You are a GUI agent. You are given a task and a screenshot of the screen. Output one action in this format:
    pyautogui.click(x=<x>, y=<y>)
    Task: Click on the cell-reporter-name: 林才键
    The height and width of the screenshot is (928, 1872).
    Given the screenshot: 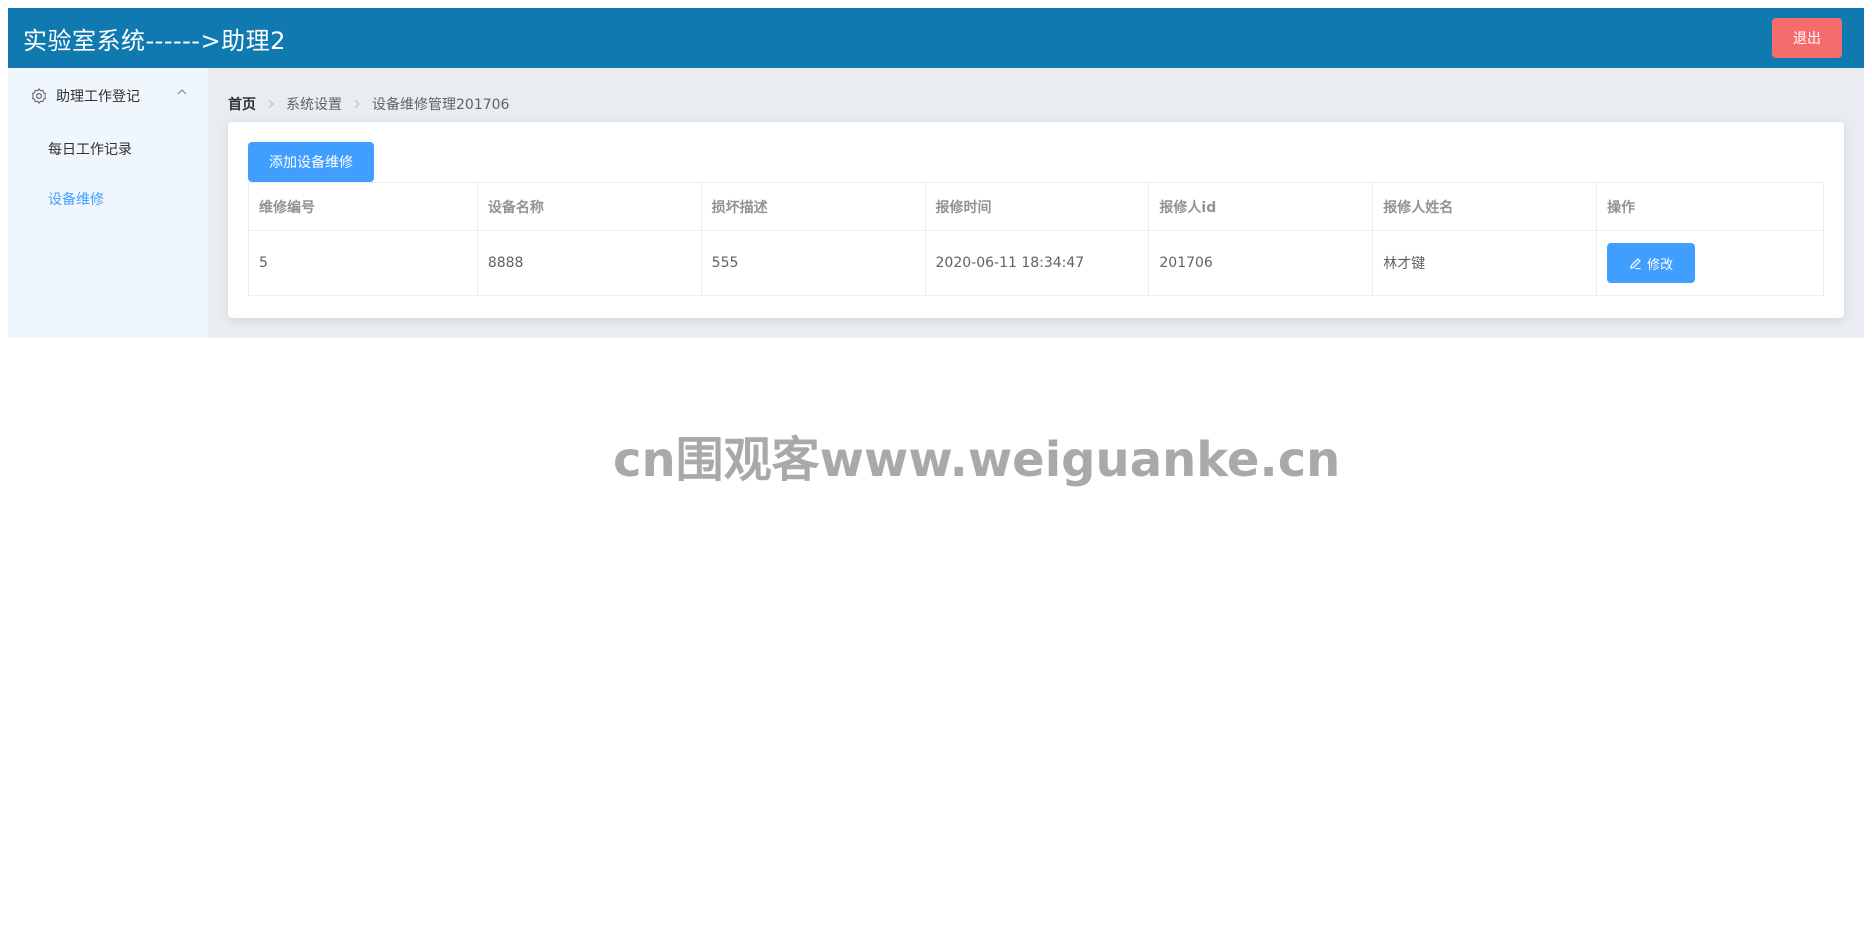 What is the action you would take?
    pyautogui.click(x=1485, y=263)
    